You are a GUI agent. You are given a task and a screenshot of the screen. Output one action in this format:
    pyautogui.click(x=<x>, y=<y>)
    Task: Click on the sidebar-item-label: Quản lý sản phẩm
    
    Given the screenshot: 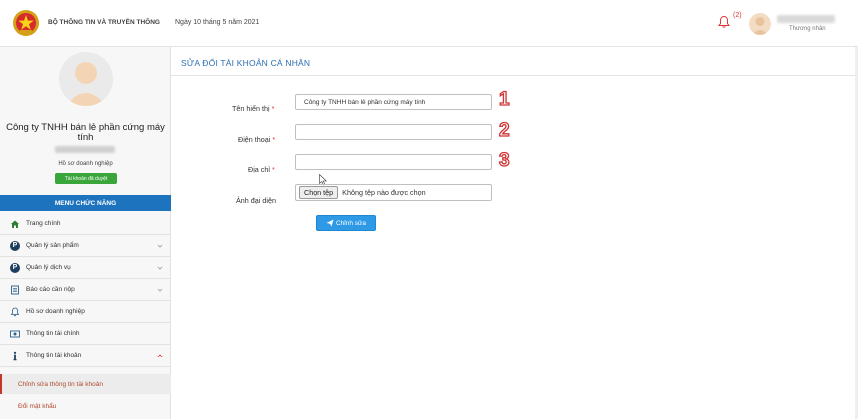 What is the action you would take?
    pyautogui.click(x=52, y=245)
    